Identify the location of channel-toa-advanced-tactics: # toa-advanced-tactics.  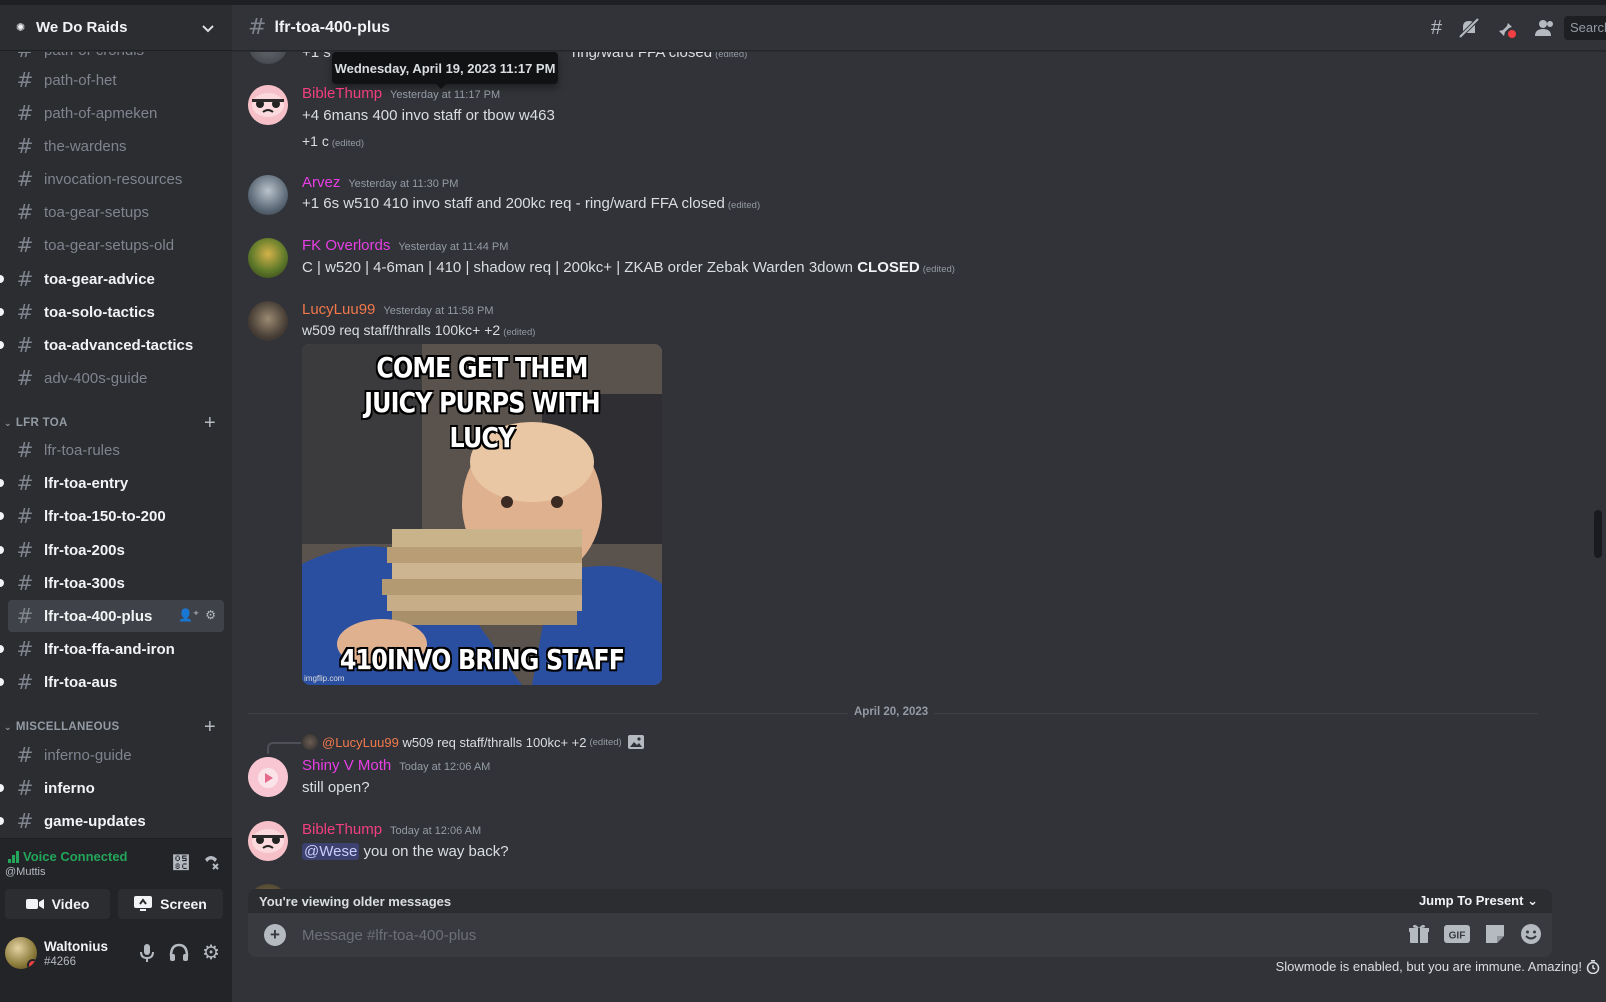
(112, 345).